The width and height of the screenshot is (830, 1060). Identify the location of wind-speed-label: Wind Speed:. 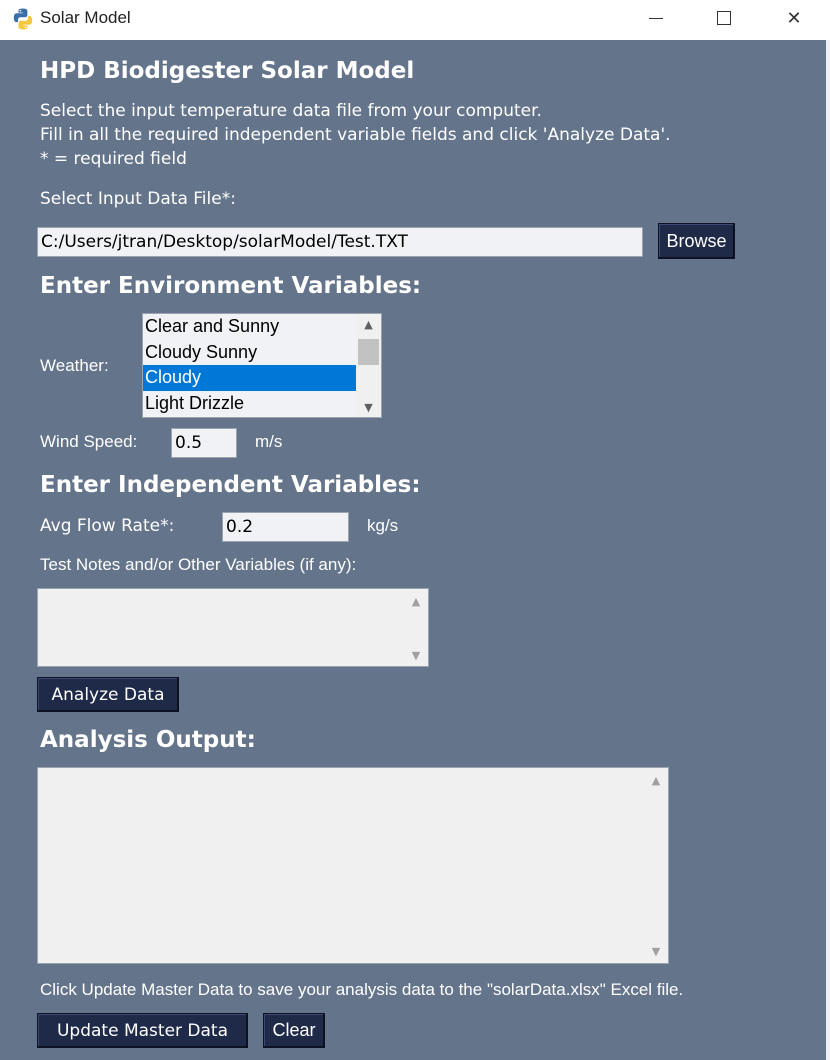
(89, 441).